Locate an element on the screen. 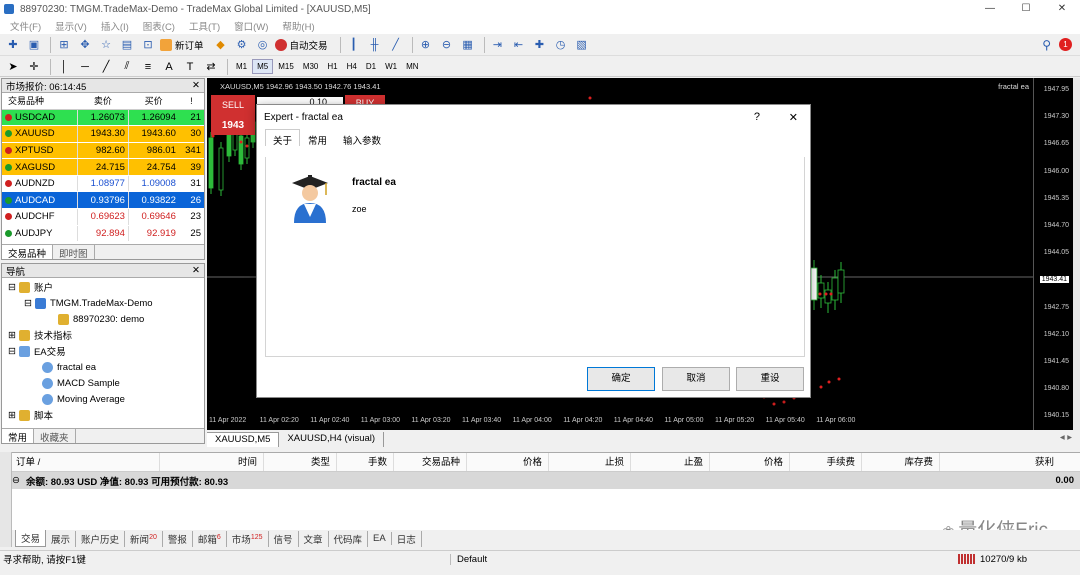 Image resolution: width=1080 pixels, height=575 pixels. menu-help: 帮助(H) is located at coordinates (298, 26).